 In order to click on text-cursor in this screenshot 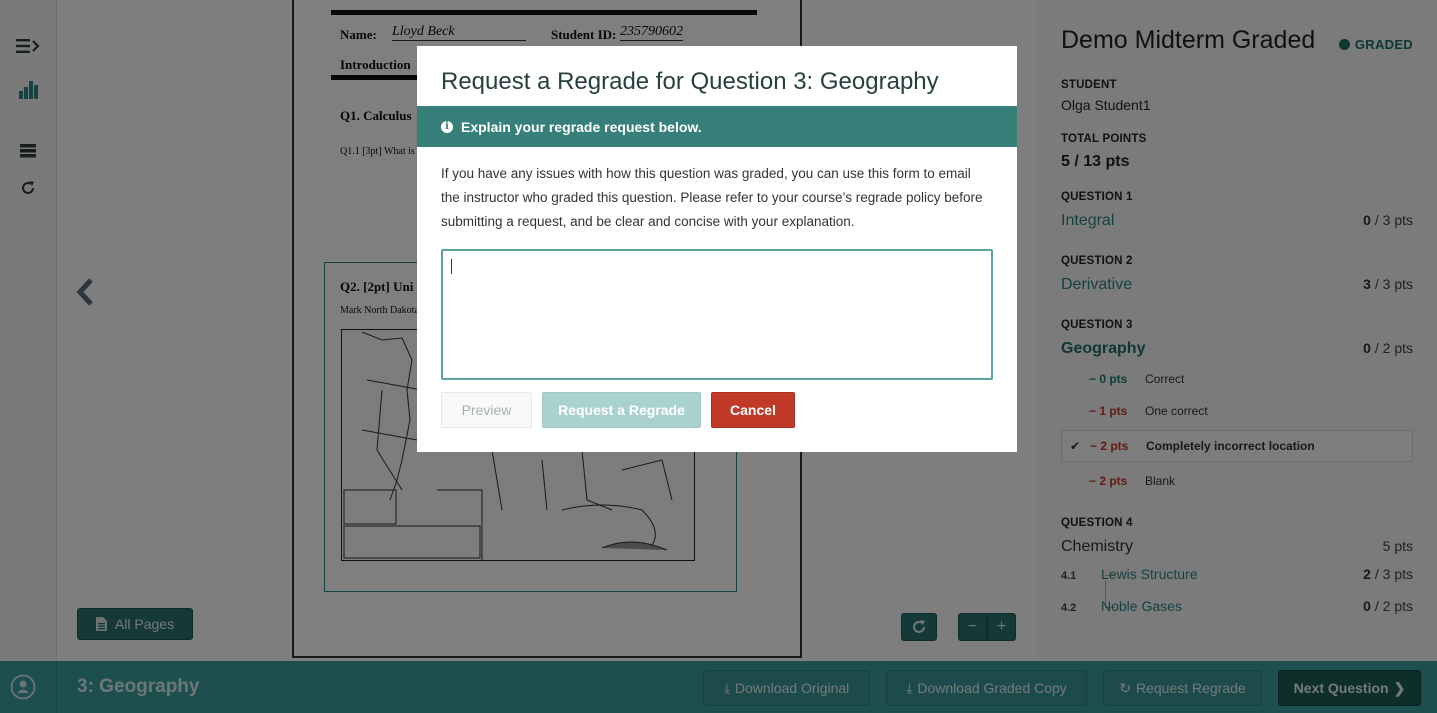, I will do `click(451, 266)`.